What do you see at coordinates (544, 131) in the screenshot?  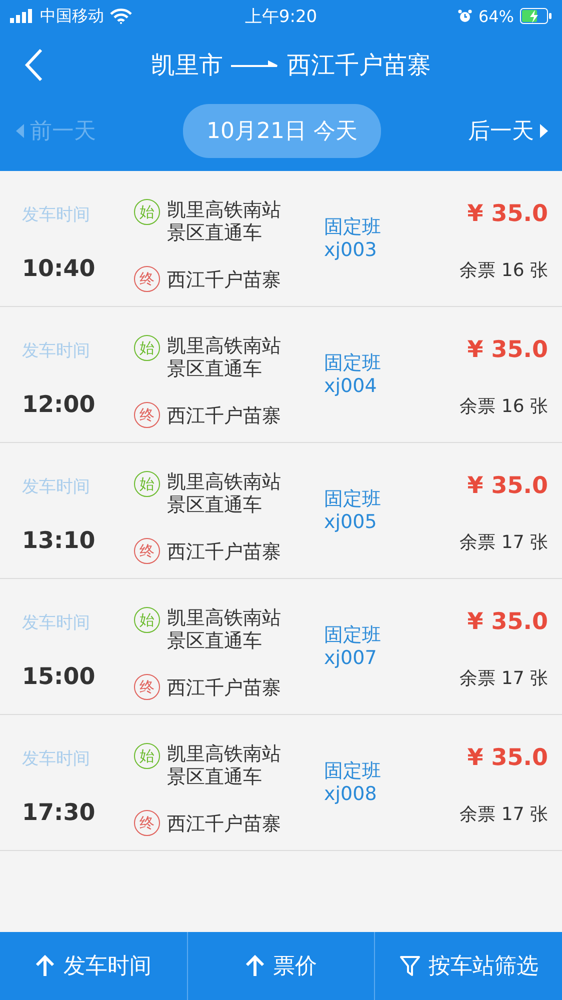 I see `right-triangle-icon` at bounding box center [544, 131].